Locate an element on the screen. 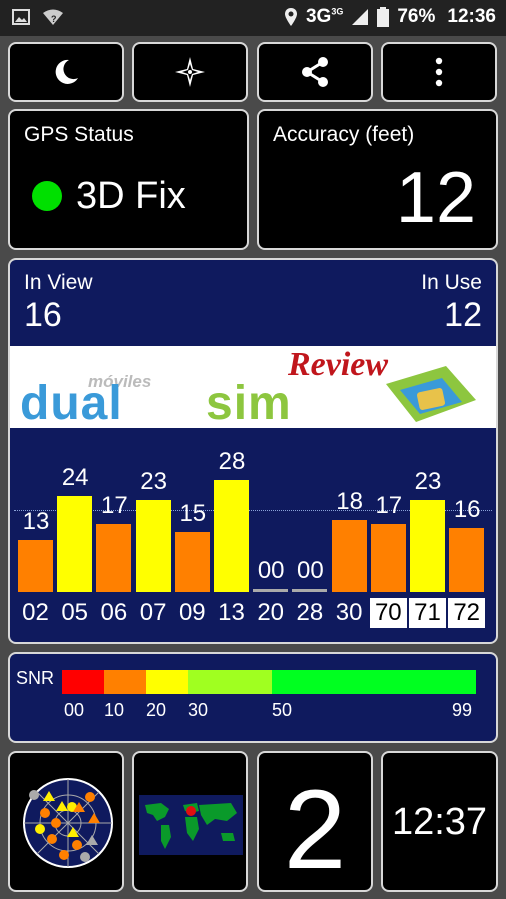 Image resolution: width=506 pixels, height=899 pixels. prn-label-20: 20 is located at coordinates (271, 612).